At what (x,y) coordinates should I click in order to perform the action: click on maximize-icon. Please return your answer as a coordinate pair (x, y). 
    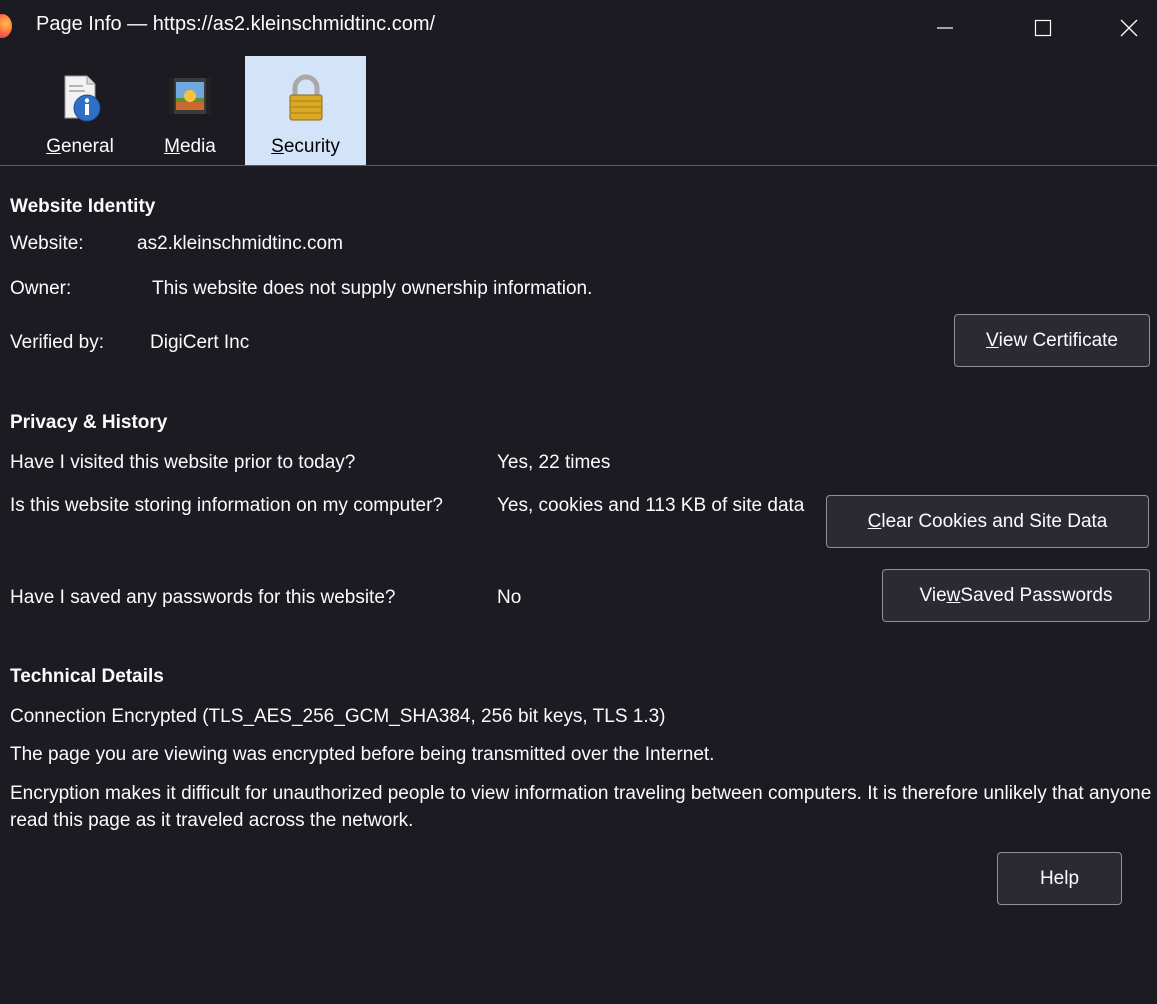
    Looking at the image, I should click on (1043, 28).